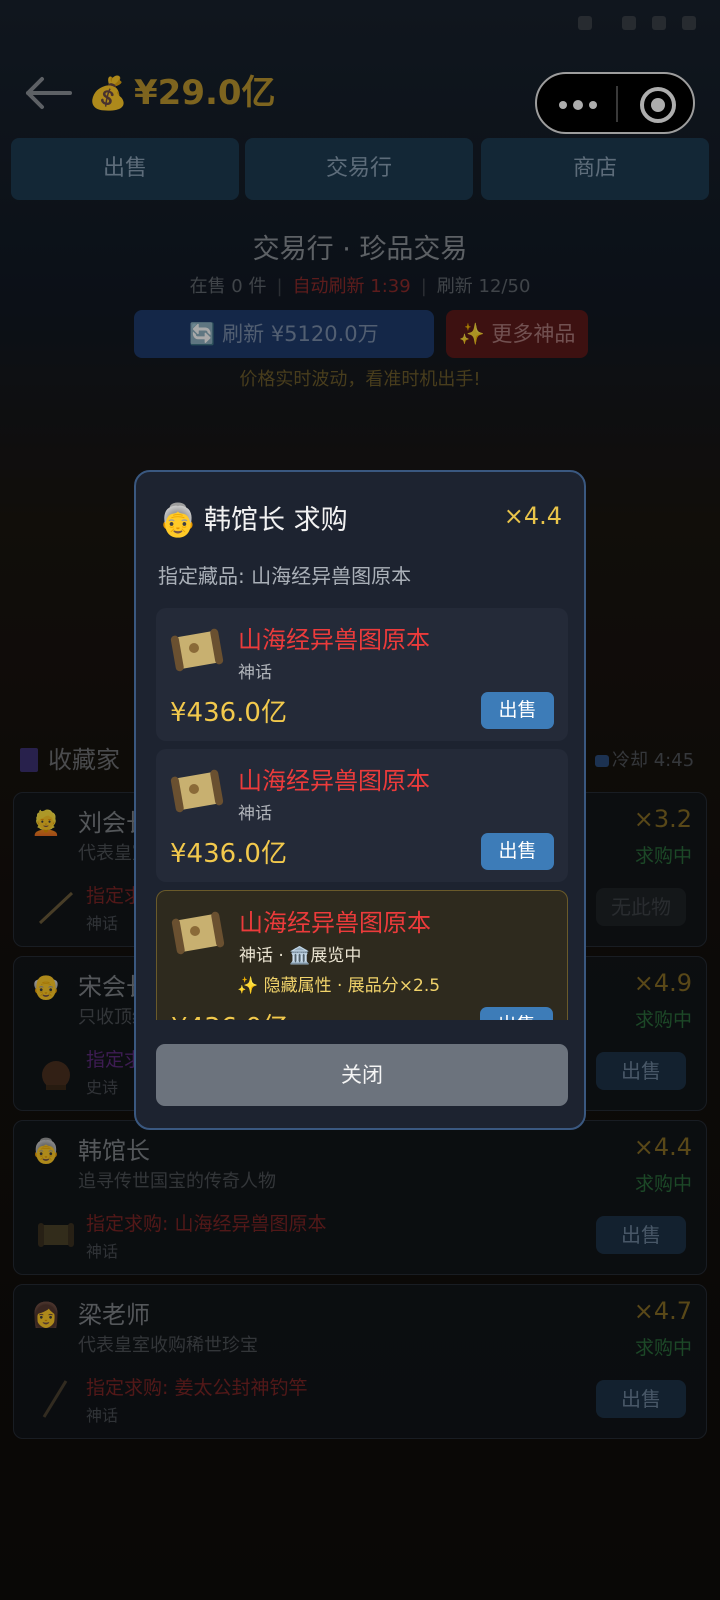  What do you see at coordinates (178, 520) in the screenshot?
I see `avatar: 👵` at bounding box center [178, 520].